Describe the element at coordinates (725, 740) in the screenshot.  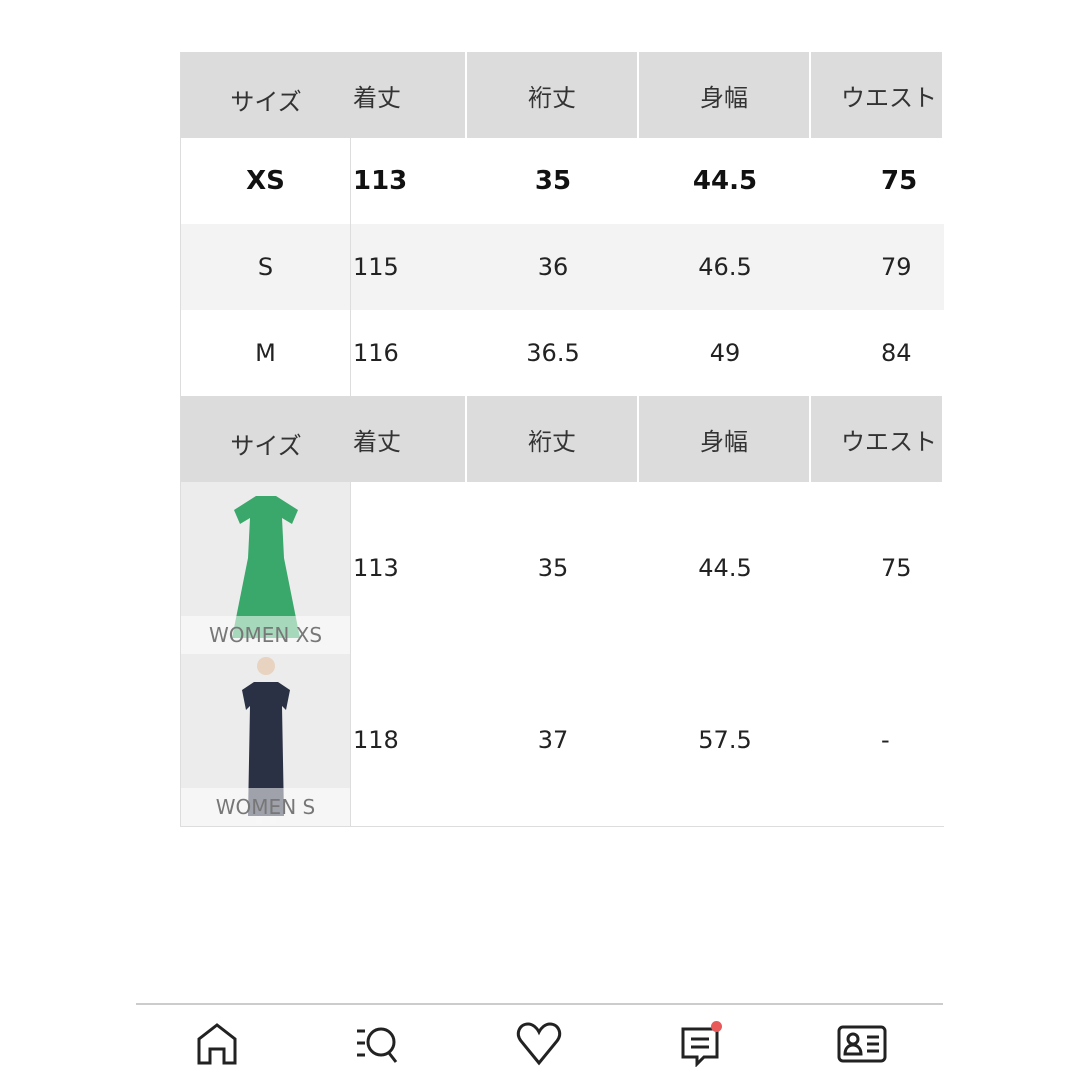
I see `cell: 57.5` at that location.